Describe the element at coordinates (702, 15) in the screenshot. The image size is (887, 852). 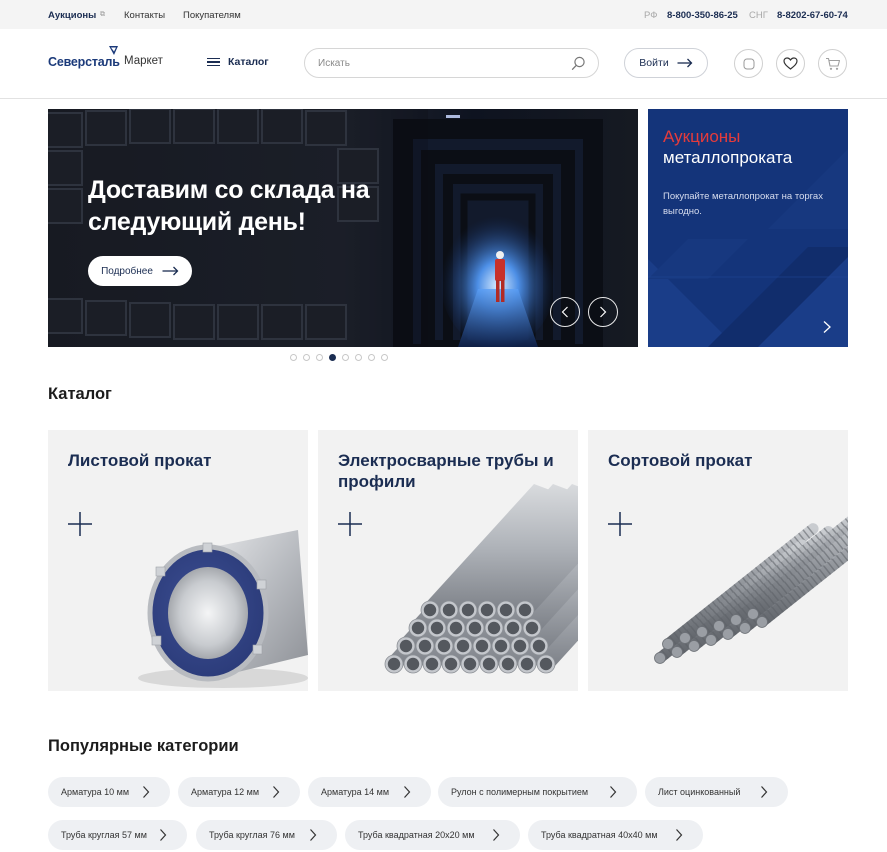
I see `rf-phone-link: 8-800-350-86-25` at that location.